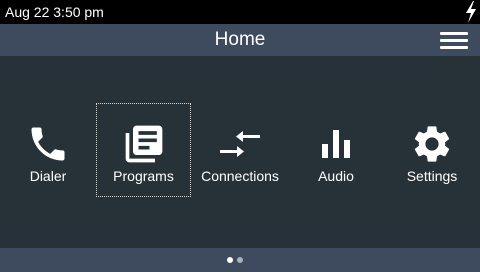 The height and width of the screenshot is (272, 480). I want to click on app-label-settings: Settings, so click(432, 176).